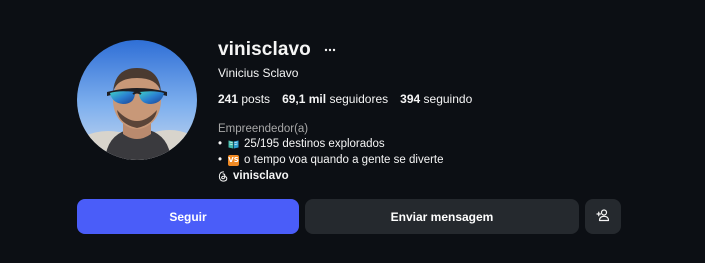 Image resolution: width=705 pixels, height=263 pixels. I want to click on open-book-emoji-icon, so click(233, 144).